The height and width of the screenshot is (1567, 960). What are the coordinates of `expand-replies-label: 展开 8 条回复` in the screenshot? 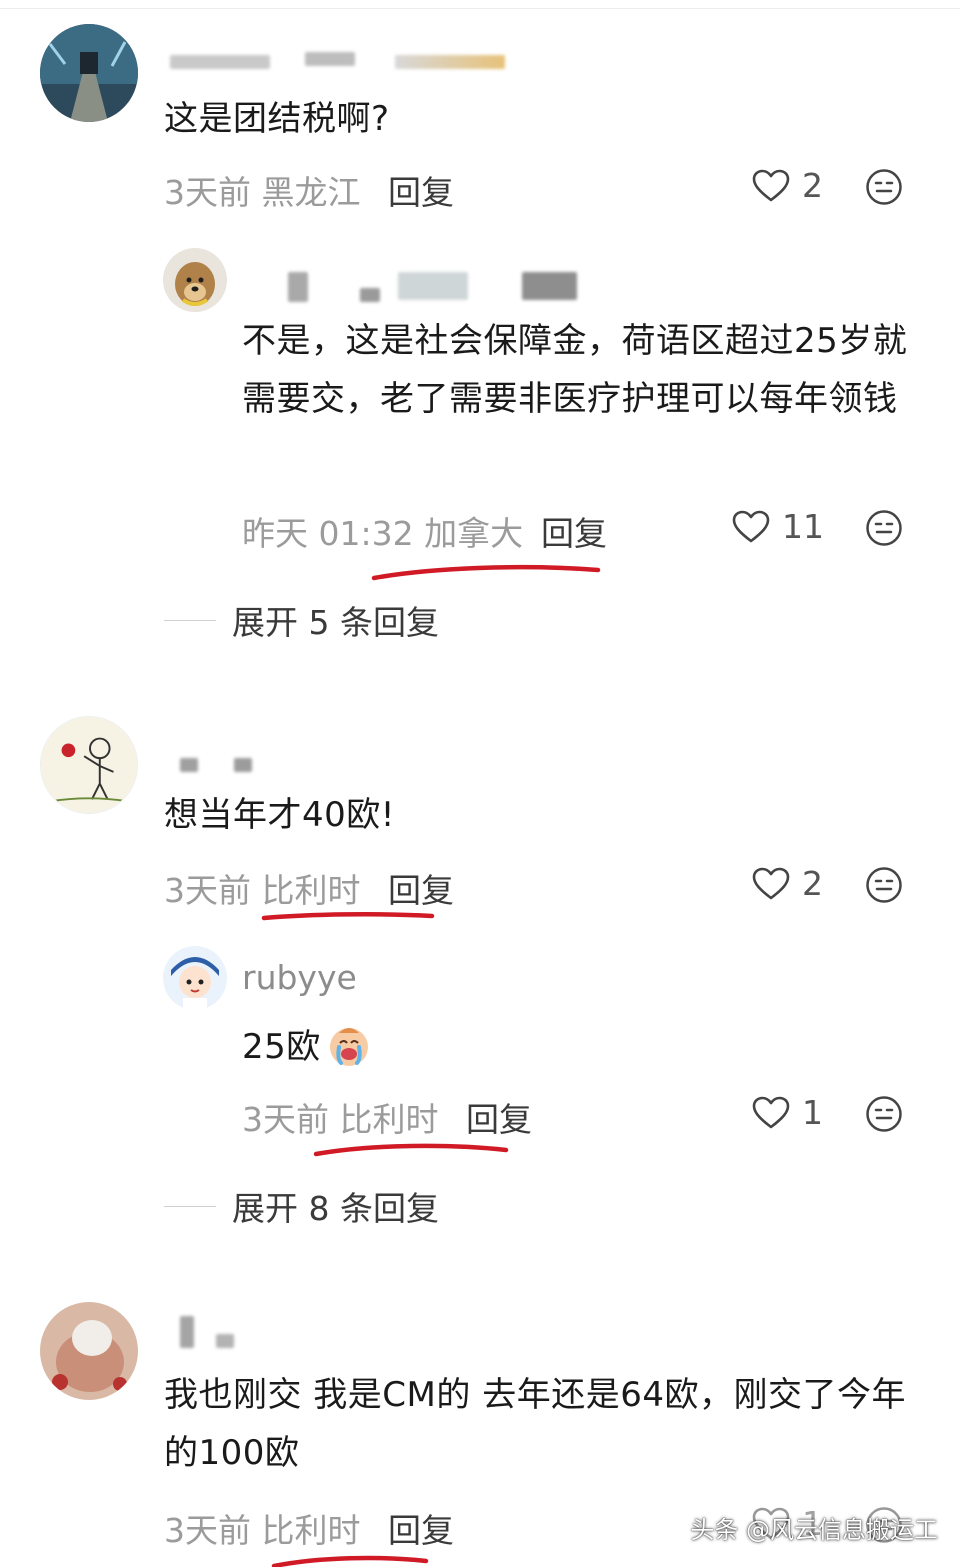 It's located at (335, 1208).